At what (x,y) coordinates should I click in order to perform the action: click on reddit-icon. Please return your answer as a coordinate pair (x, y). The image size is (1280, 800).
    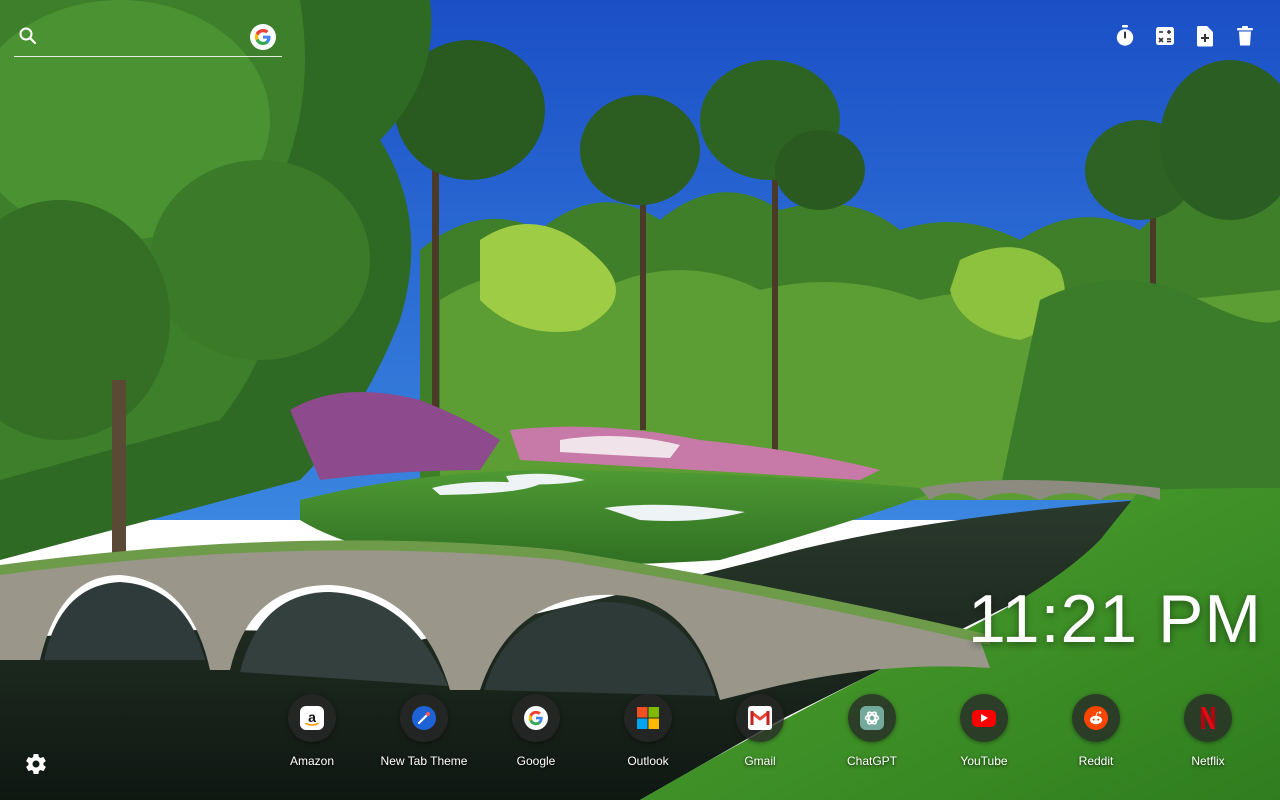
    Looking at the image, I should click on (1096, 718).